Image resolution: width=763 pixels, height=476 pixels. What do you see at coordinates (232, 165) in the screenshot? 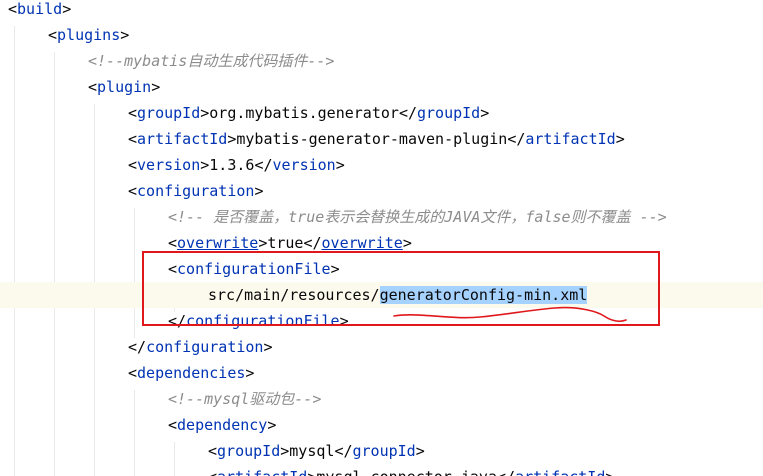
I see `tag-value: 1.3.6` at bounding box center [232, 165].